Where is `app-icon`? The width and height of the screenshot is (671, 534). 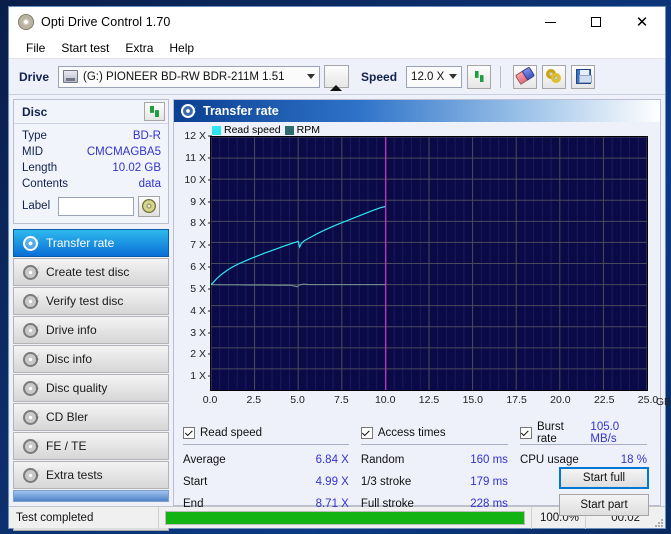
app-icon is located at coordinates (26, 22).